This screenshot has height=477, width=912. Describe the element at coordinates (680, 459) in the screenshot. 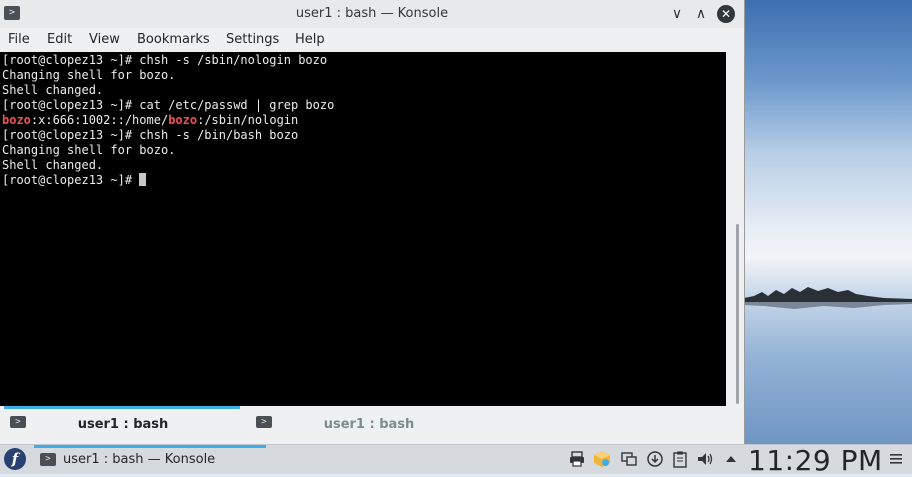

I see `clipboard-icon` at that location.